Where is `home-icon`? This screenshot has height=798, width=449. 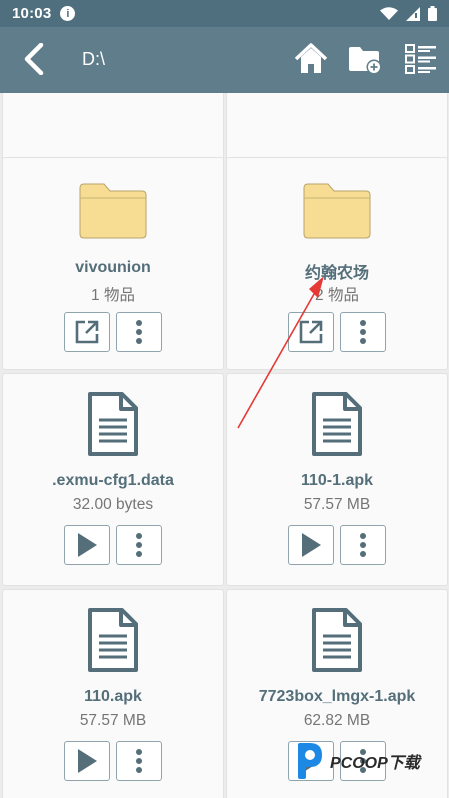 home-icon is located at coordinates (311, 58).